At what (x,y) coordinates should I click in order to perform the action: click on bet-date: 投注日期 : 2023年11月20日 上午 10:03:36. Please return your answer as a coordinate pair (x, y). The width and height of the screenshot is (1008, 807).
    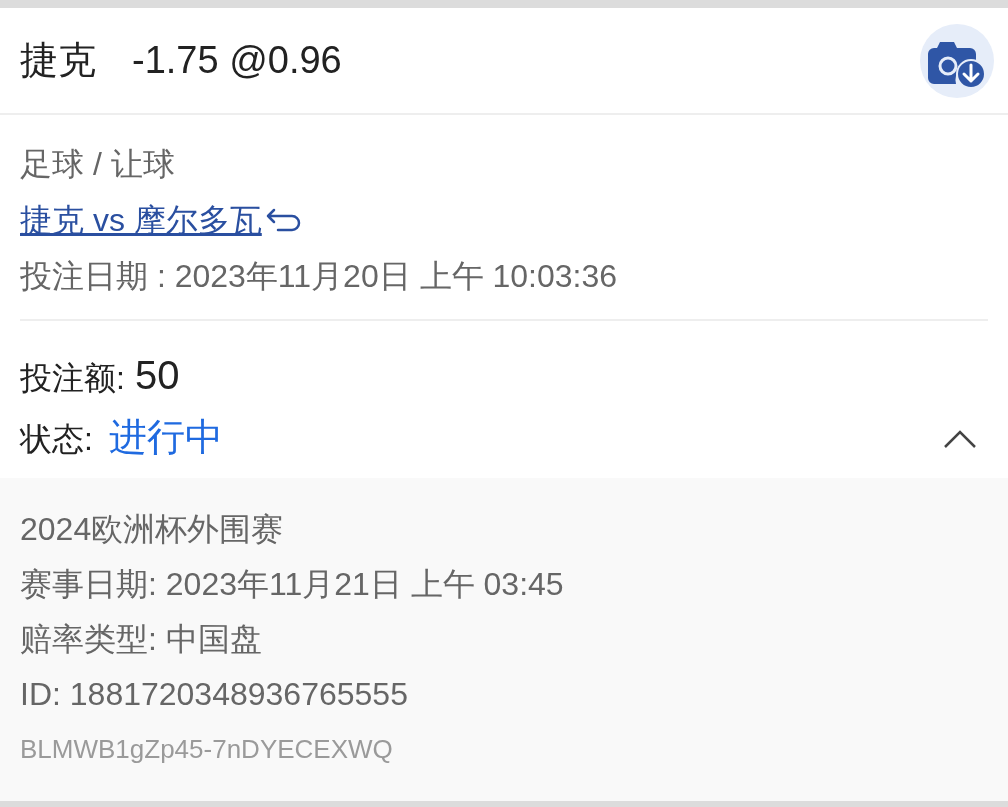
    Looking at the image, I should click on (318, 276).